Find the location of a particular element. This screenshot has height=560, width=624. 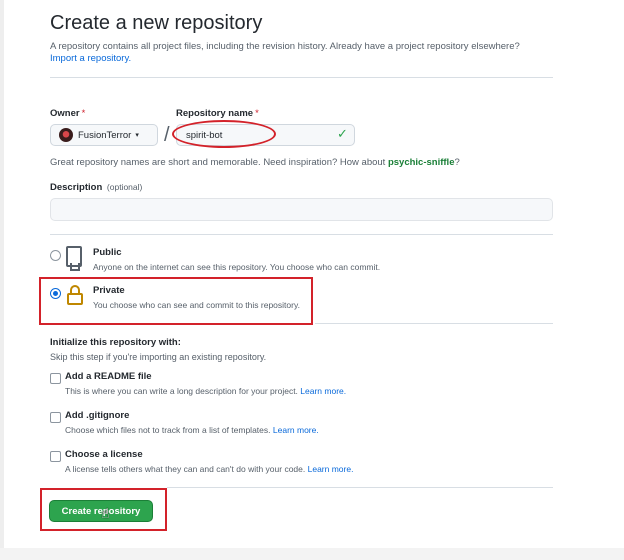

gitignore-label: Add .gitignore is located at coordinates (97, 415).